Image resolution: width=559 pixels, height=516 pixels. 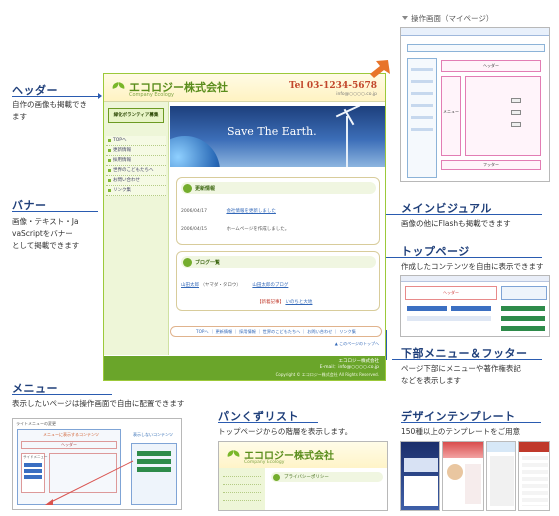 What do you see at coordinates (386, 345) in the screenshot?
I see `connector-footer` at bounding box center [386, 345].